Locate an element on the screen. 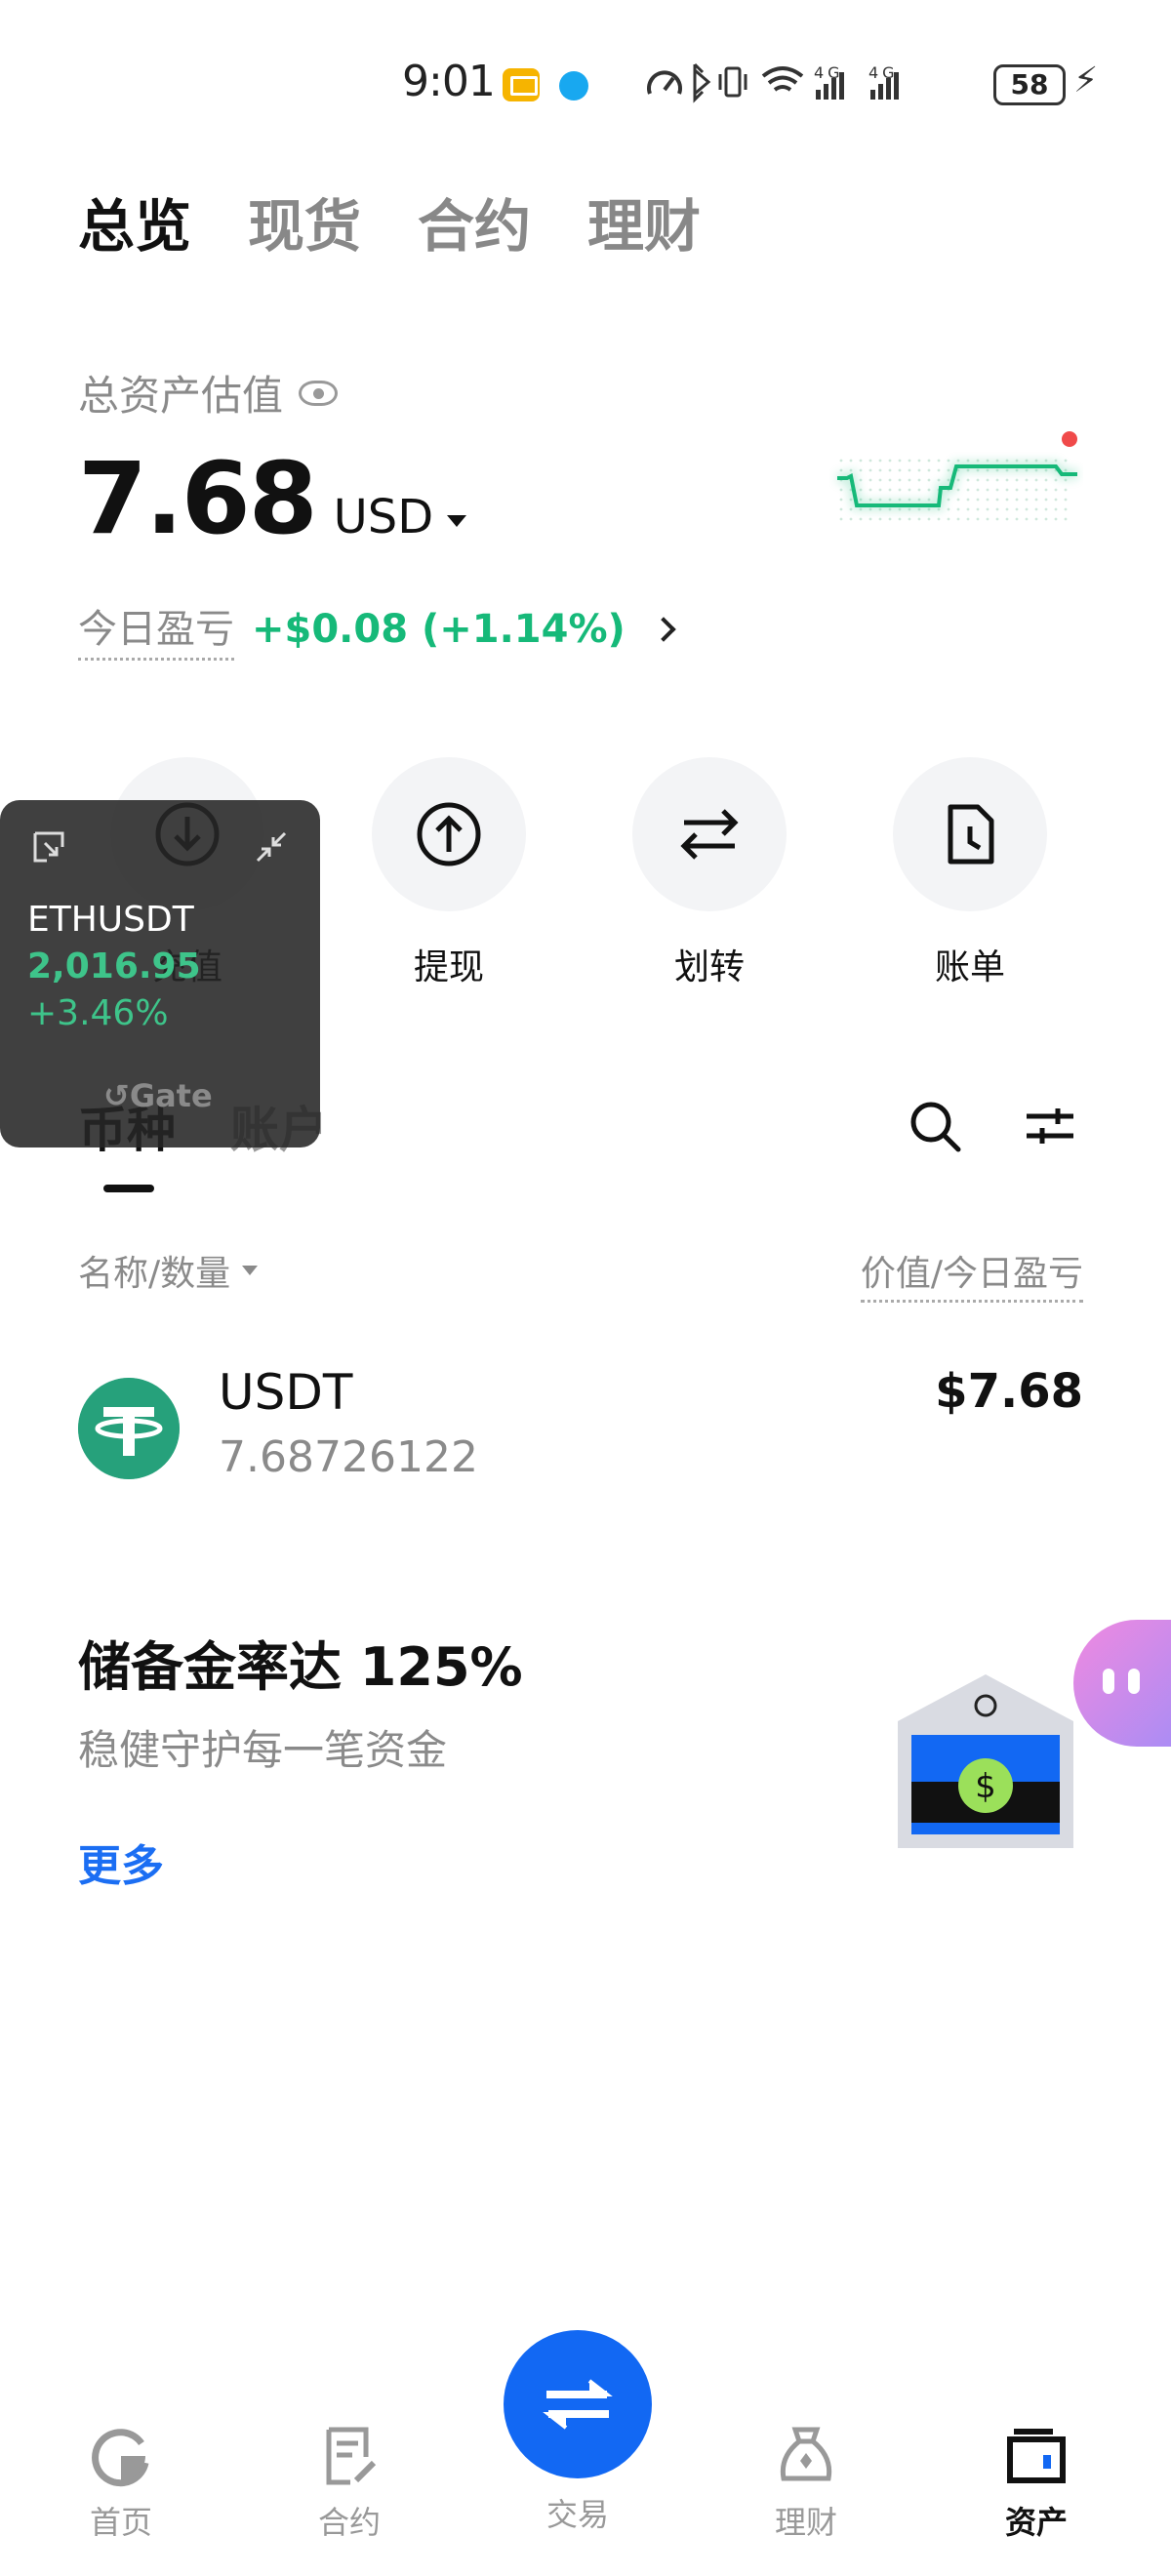 The height and width of the screenshot is (2576, 1171). app-notification-icon is located at coordinates (573, 86).